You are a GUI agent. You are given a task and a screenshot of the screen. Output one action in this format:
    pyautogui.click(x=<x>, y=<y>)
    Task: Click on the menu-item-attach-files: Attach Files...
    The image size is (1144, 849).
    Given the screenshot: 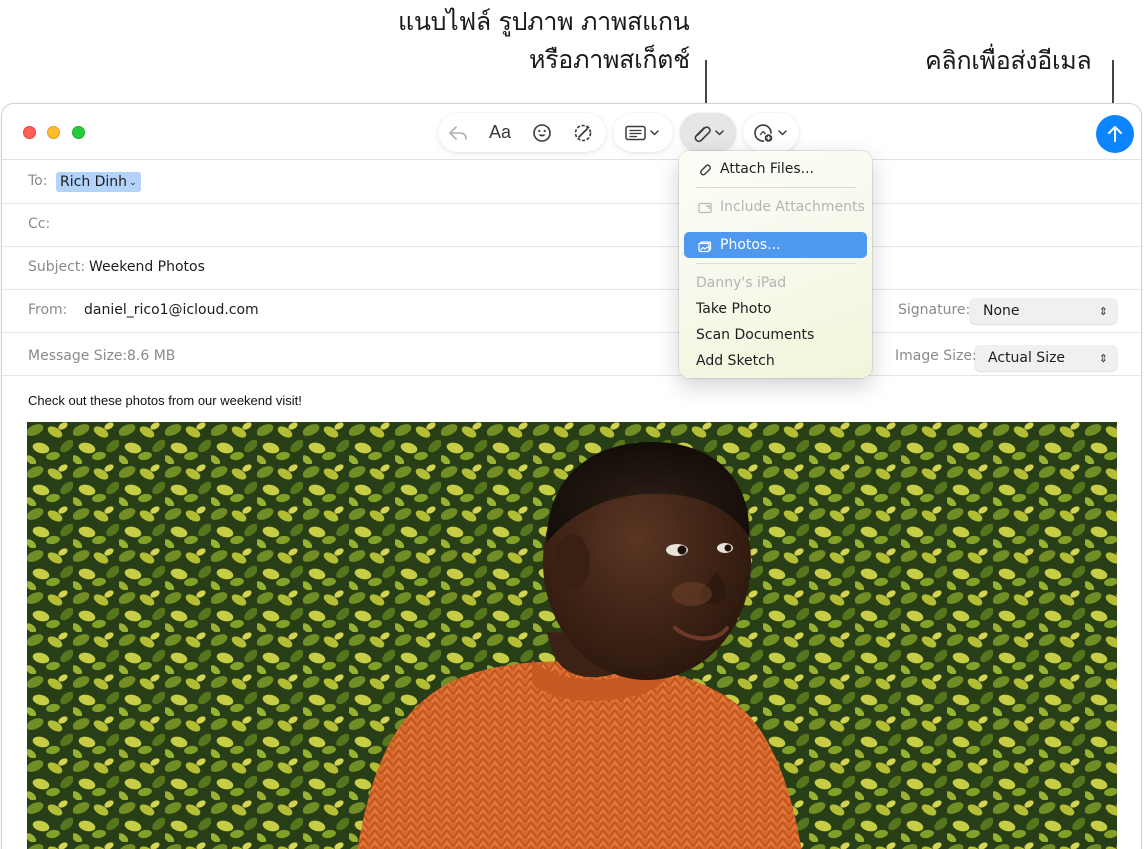 What is the action you would take?
    pyautogui.click(x=775, y=169)
    